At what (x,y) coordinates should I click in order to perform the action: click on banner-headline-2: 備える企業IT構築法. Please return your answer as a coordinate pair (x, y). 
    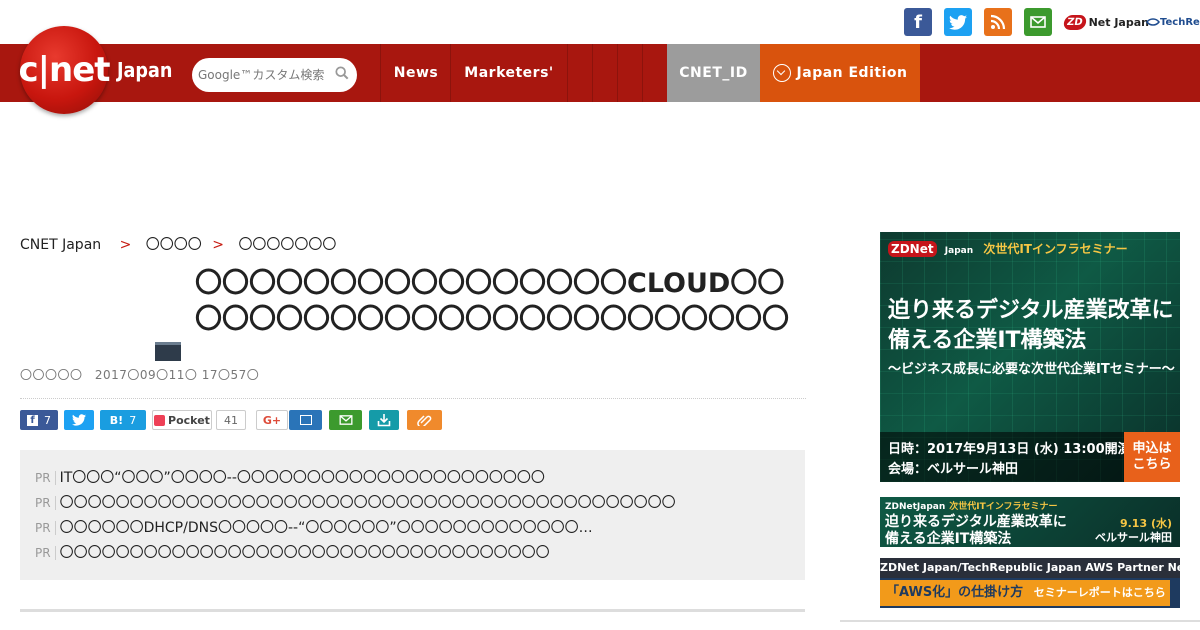
    Looking at the image, I should click on (987, 340).